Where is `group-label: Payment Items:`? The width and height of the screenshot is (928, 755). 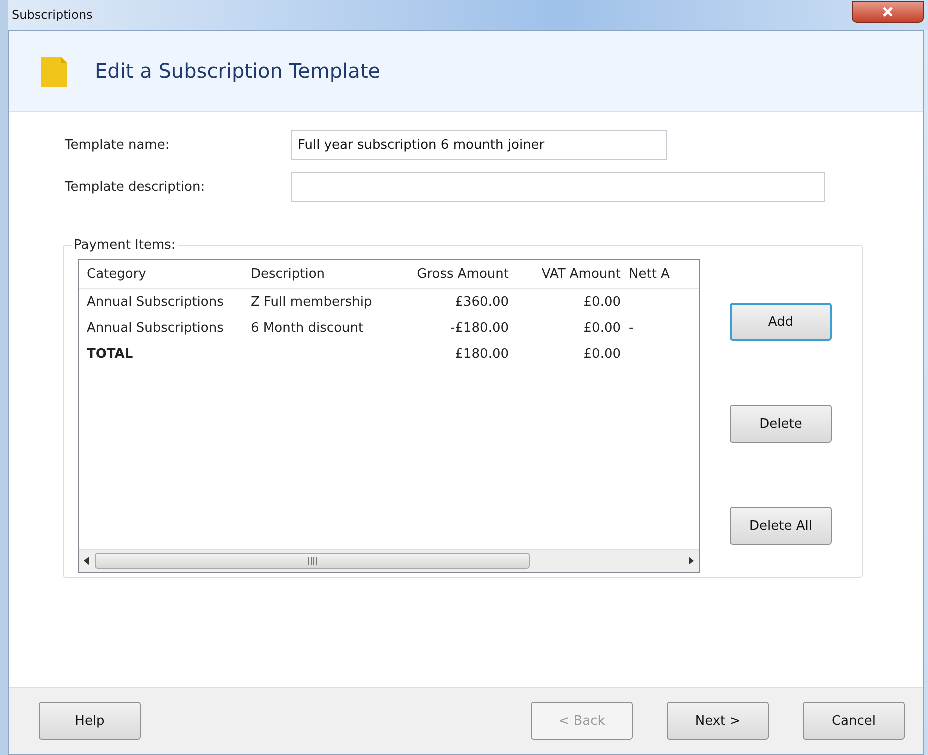 group-label: Payment Items: is located at coordinates (125, 245).